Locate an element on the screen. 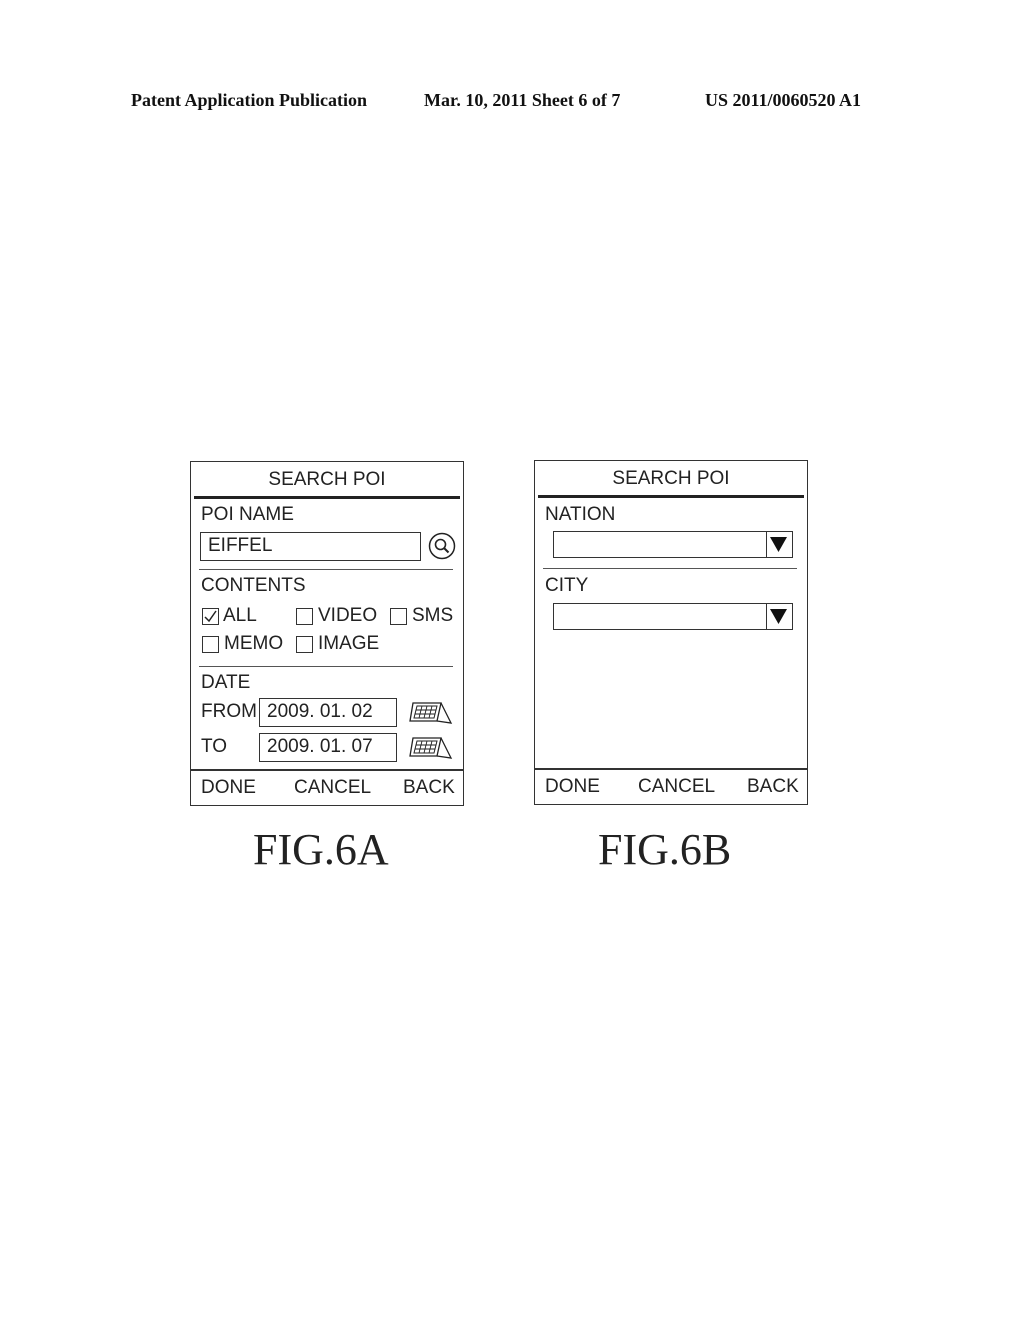  checkbox-video-label: VIDEO is located at coordinates (348, 615).